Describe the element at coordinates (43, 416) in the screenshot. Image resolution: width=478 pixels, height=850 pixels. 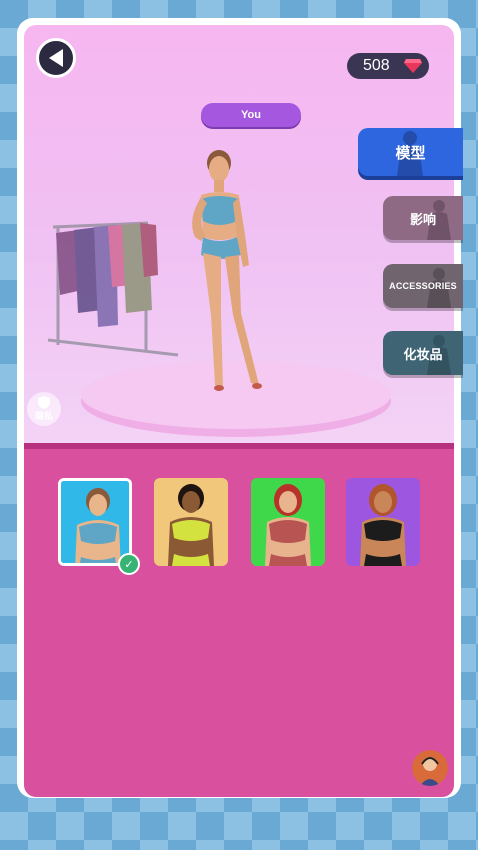
I see `privacy-label: 隐私` at that location.